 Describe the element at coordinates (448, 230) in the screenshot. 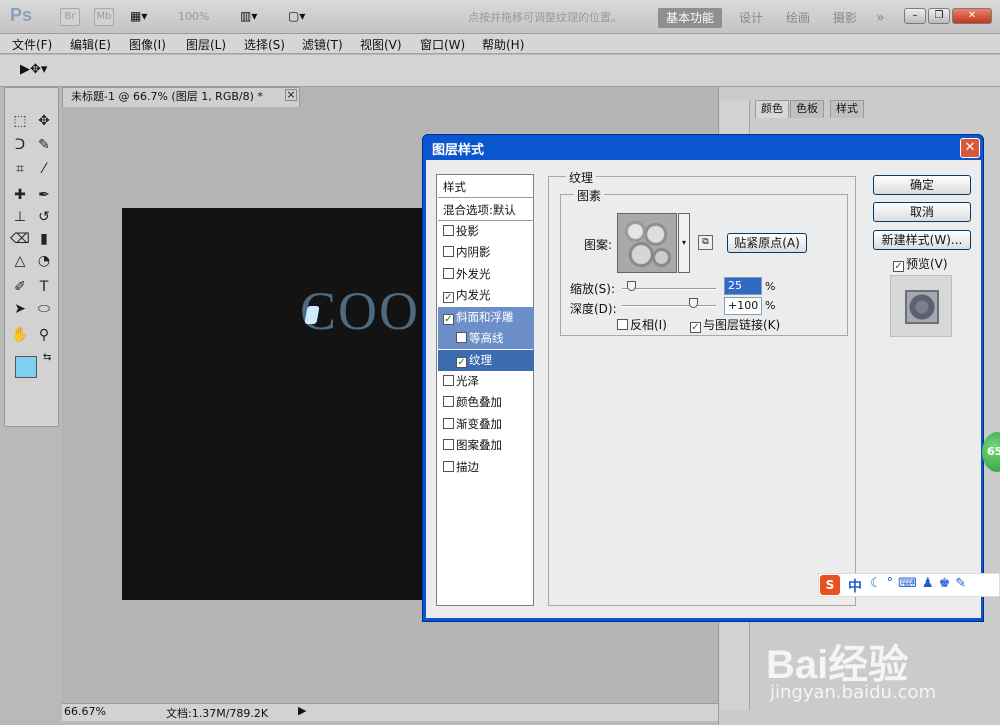

I see `drop-shadow-checkbox` at that location.